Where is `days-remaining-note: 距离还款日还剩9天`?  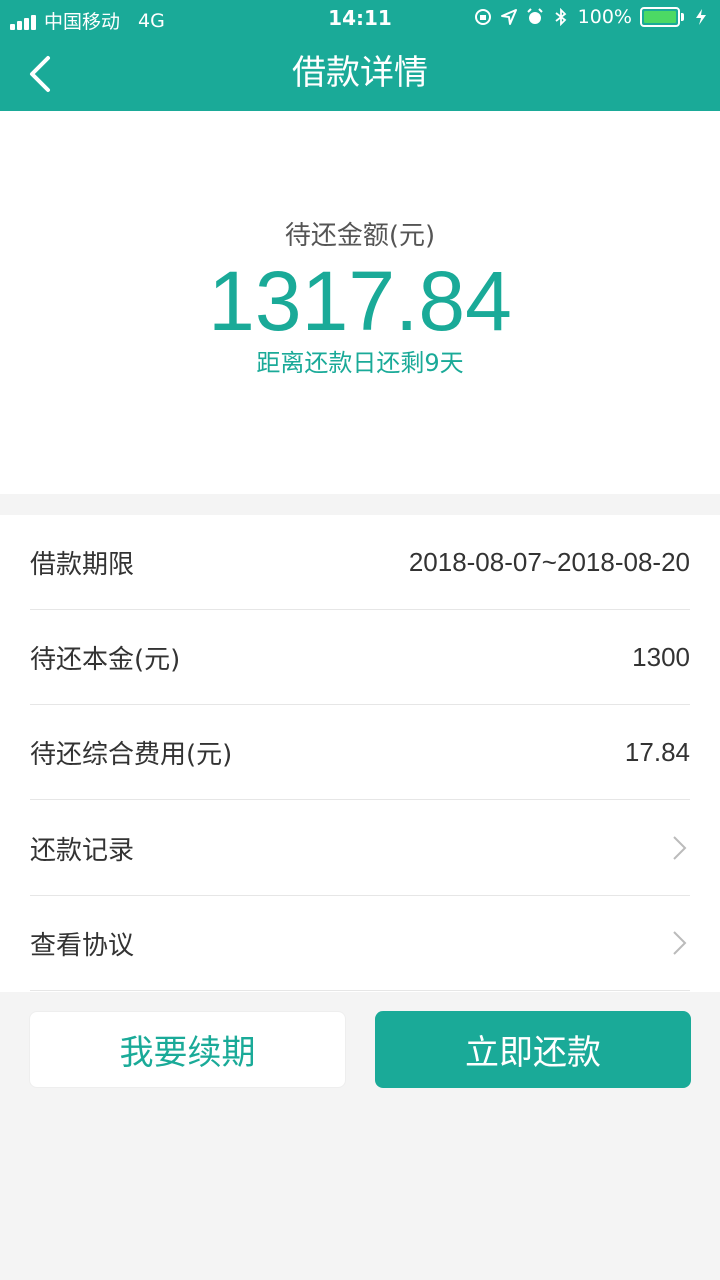 days-remaining-note: 距离还款日还剩9天 is located at coordinates (360, 363).